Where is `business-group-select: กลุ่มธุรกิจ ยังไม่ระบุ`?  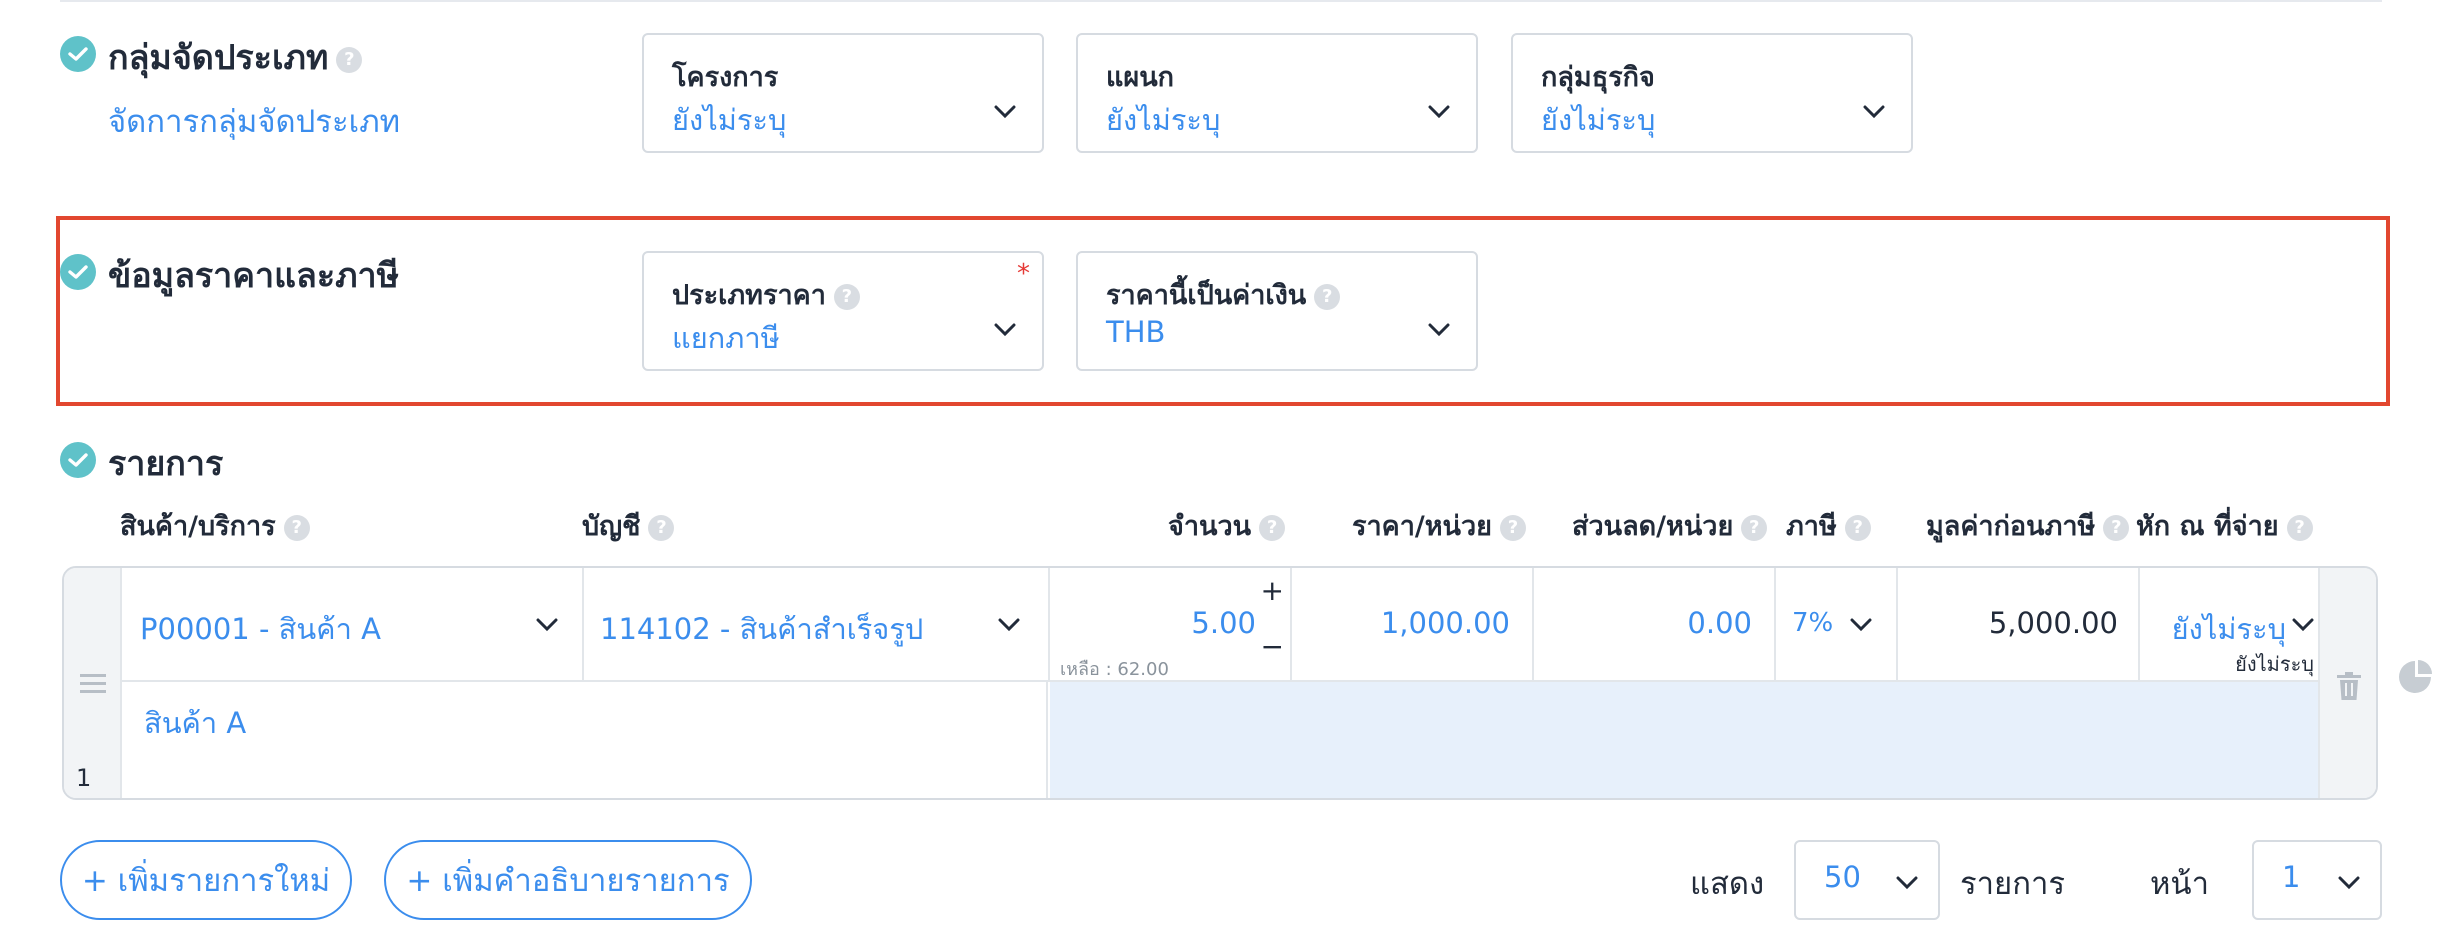
business-group-select: กลุ่มธุรกิจ ยังไม่ระบุ is located at coordinates (1712, 93).